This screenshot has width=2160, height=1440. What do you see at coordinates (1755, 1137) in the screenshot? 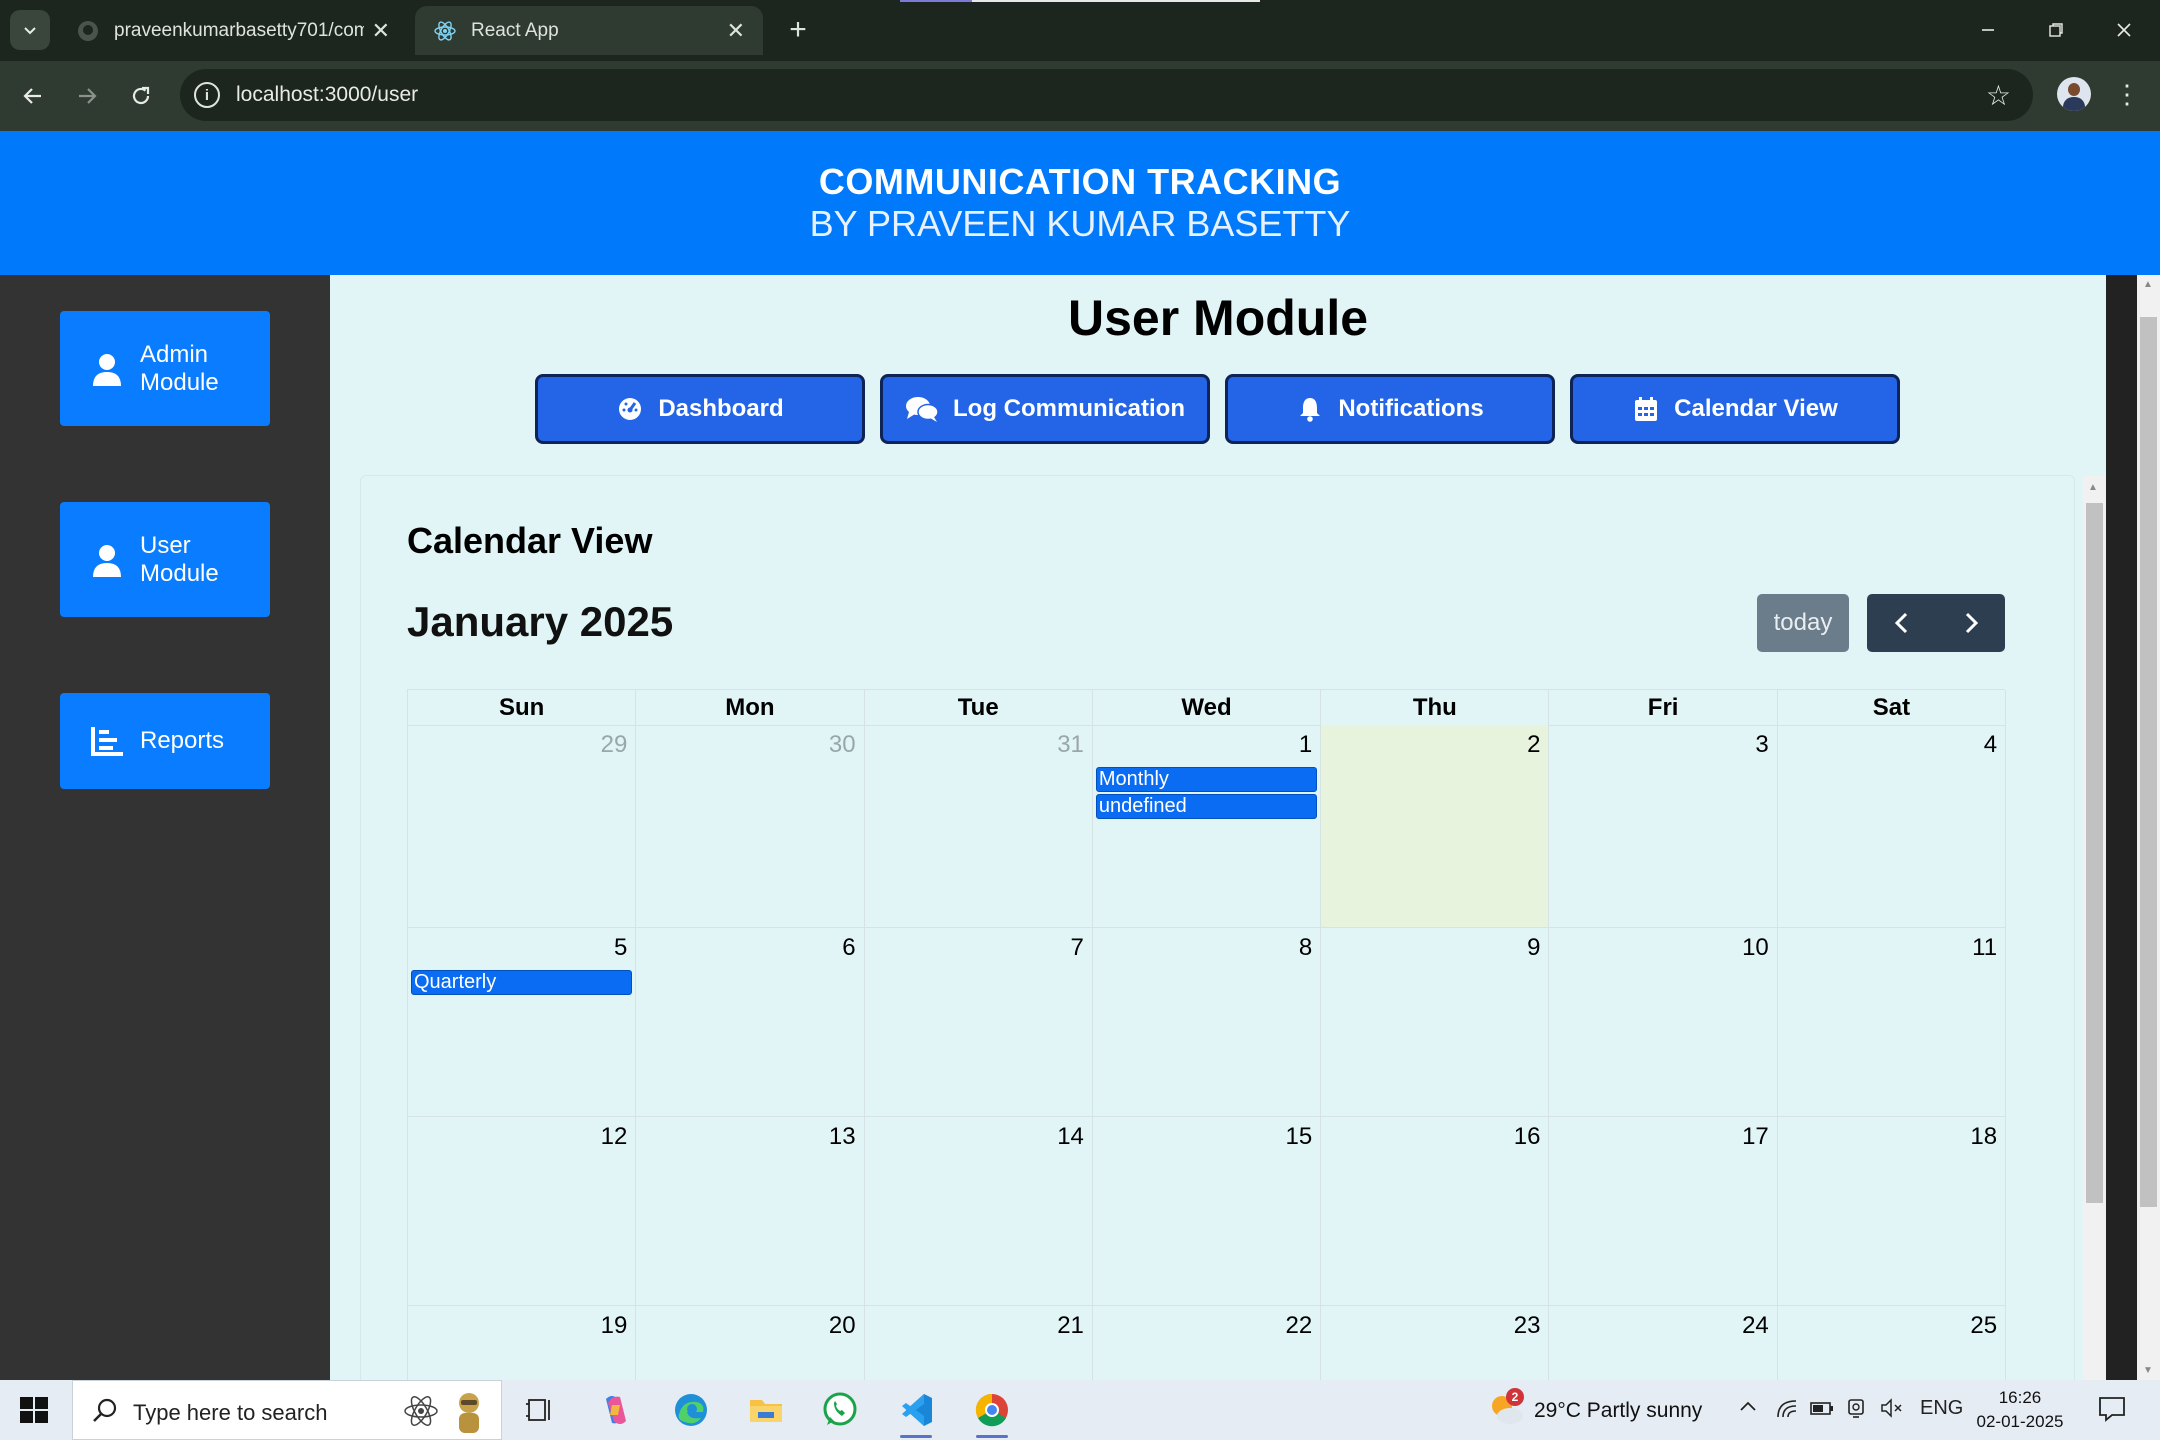
I see `day-number: 17` at bounding box center [1755, 1137].